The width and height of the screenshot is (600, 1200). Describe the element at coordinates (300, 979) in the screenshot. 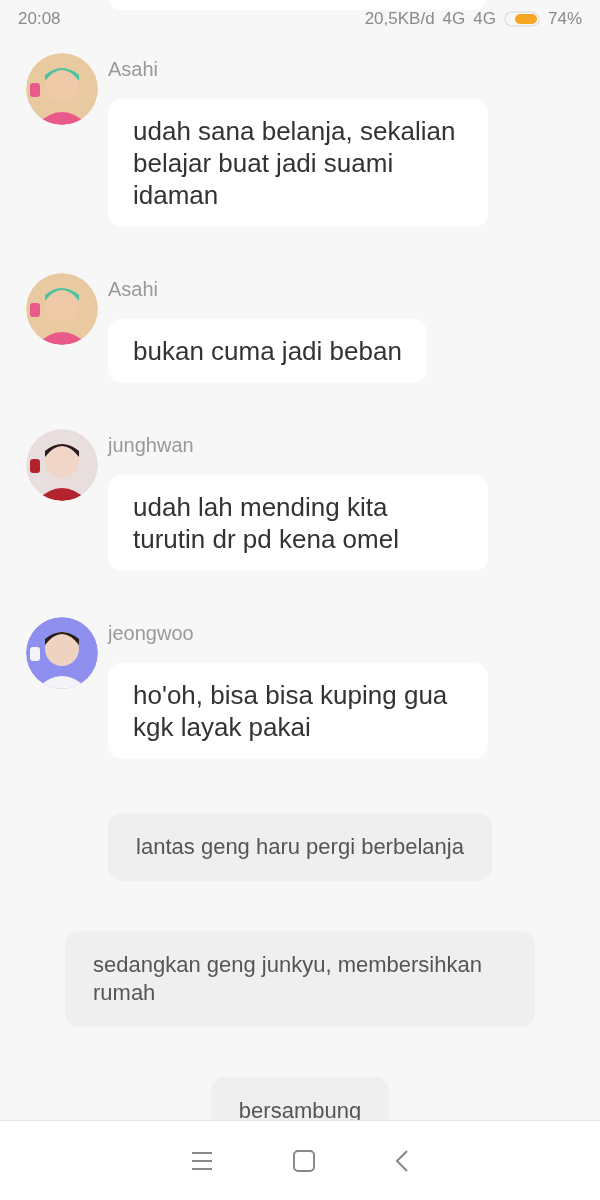

I see `narration-bubble: sedangkan geng junkyu, membersihkan rumah` at that location.